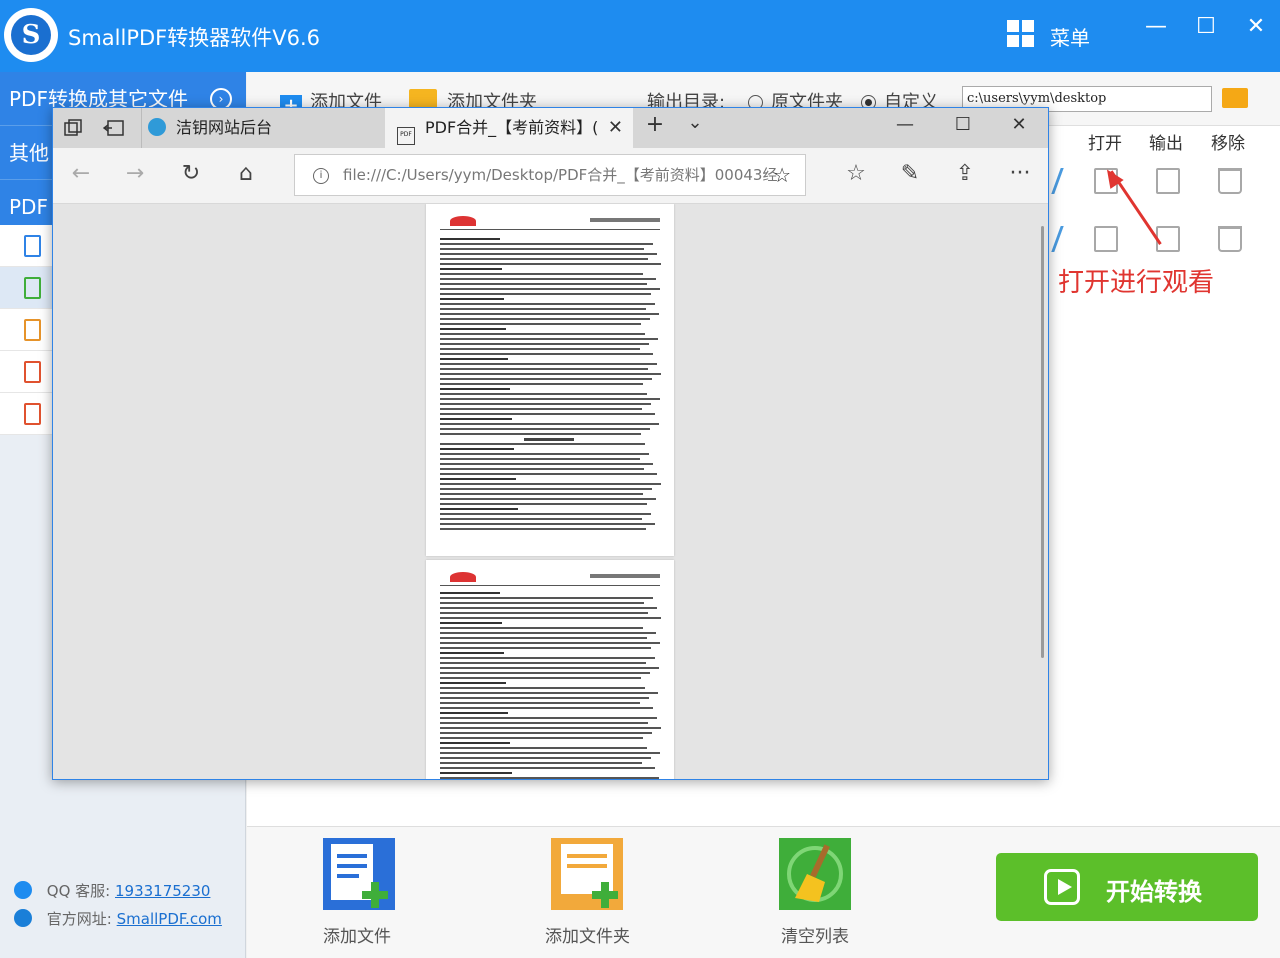 The height and width of the screenshot is (958, 1280). I want to click on pen-icon: ✎, so click(910, 173).